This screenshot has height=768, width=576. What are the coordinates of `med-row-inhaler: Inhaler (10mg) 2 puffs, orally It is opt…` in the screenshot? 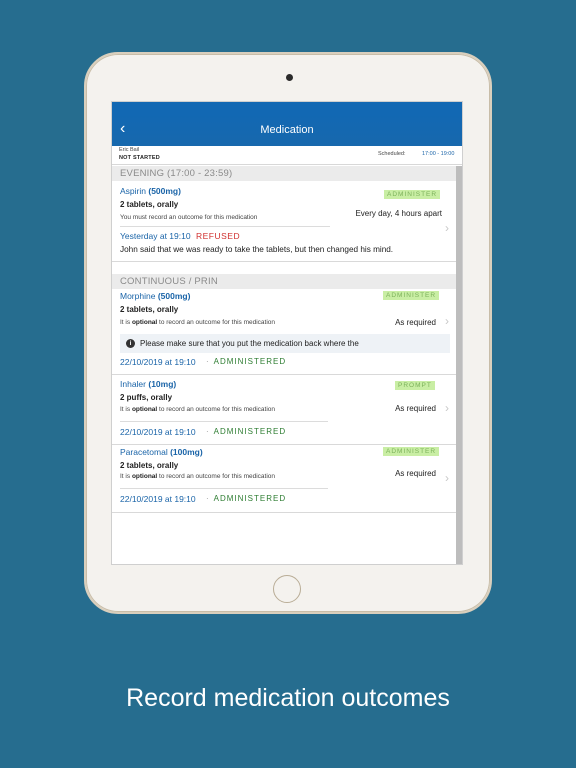 It's located at (285, 410).